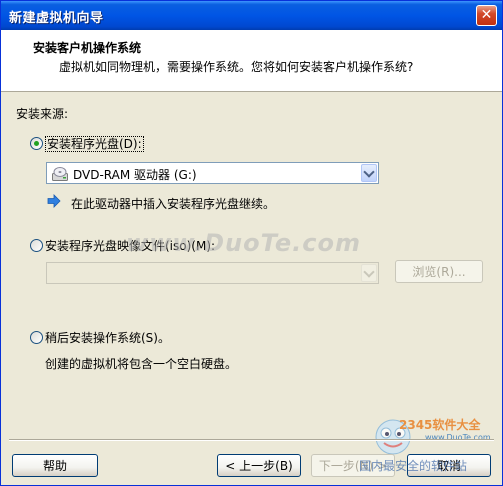 Image resolution: width=503 pixels, height=486 pixels. I want to click on iso-path-dropdown-button, so click(369, 273).